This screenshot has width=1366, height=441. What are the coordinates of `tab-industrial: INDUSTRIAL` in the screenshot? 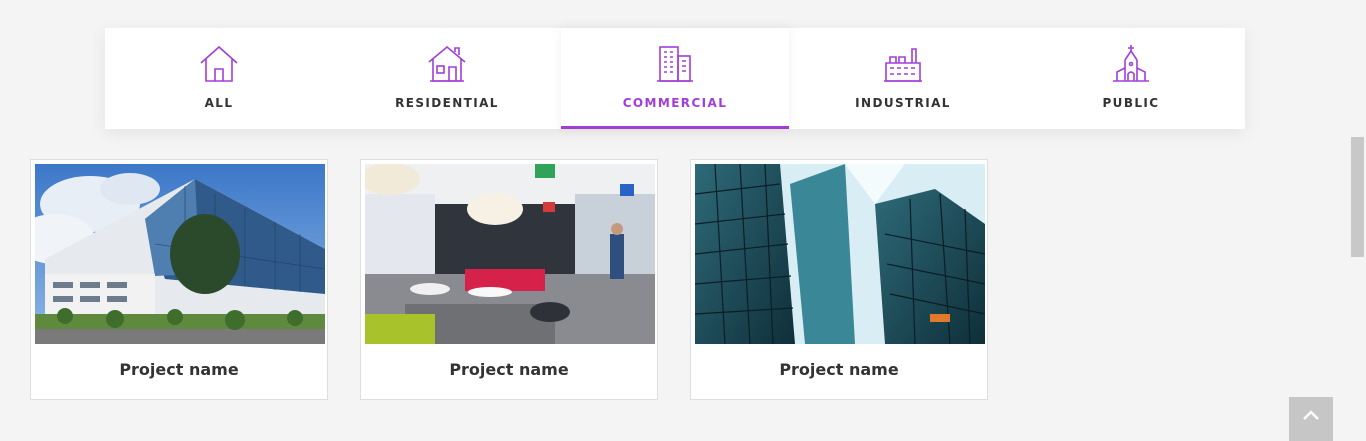 It's located at (903, 78).